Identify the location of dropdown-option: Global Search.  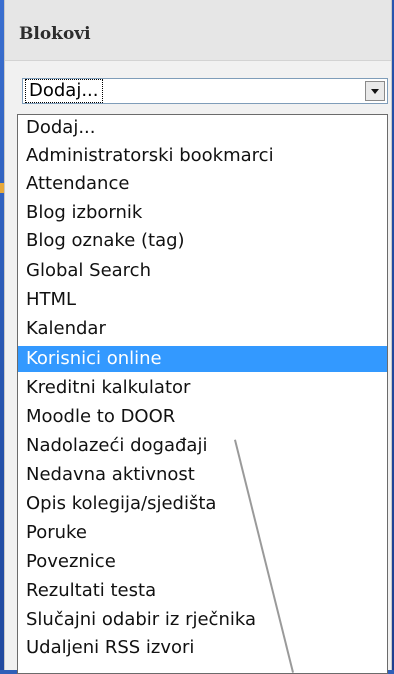
(202, 271).